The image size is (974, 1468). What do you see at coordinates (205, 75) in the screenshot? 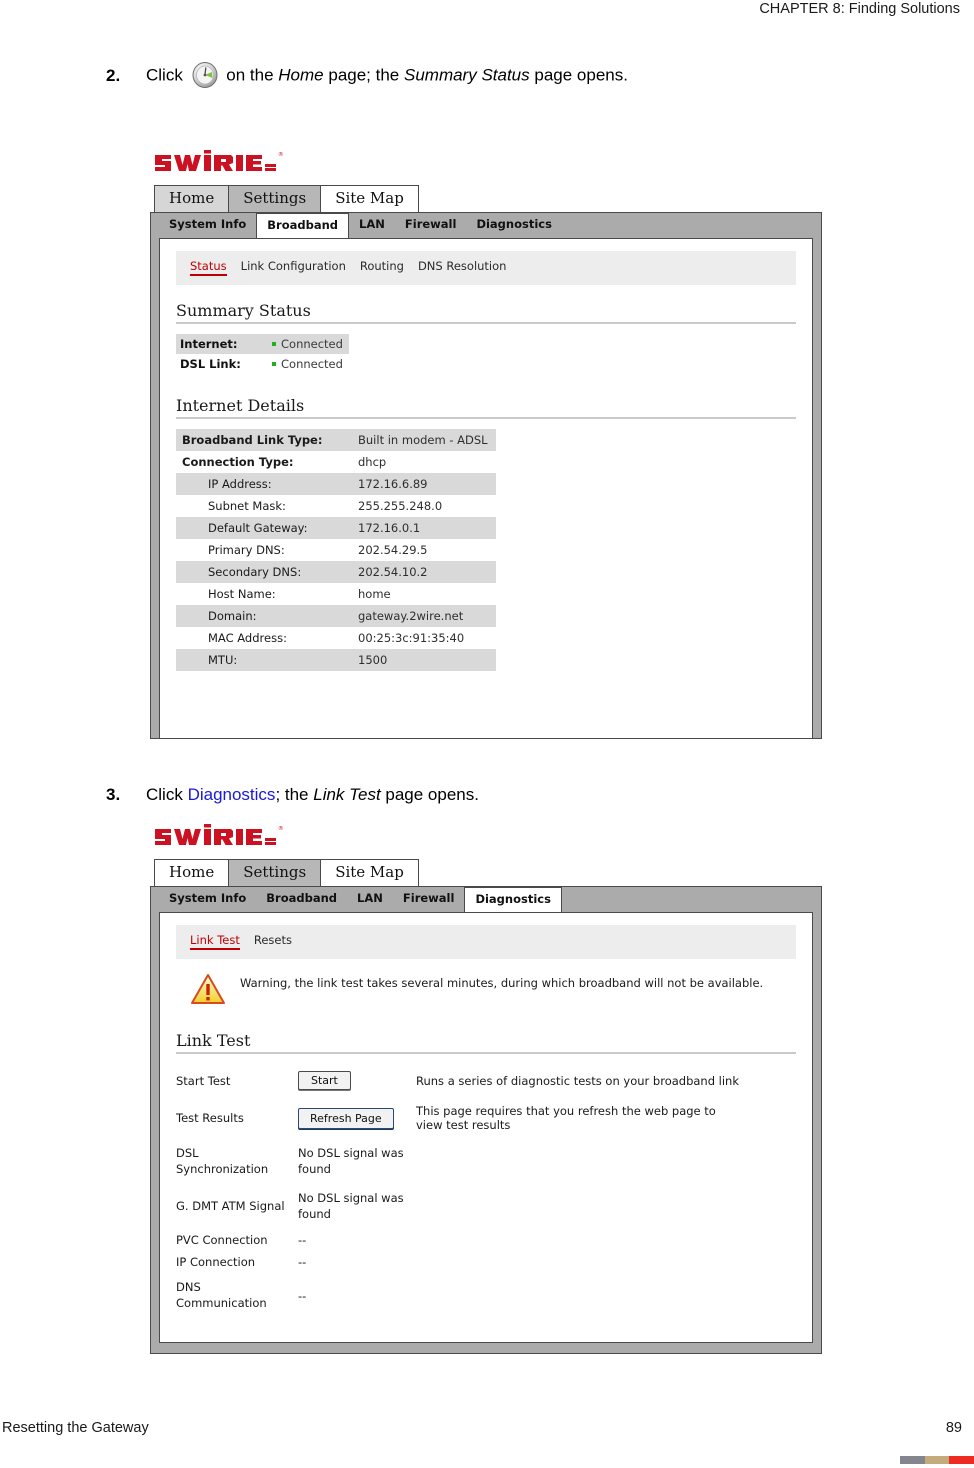
I see `gauge-icon` at bounding box center [205, 75].